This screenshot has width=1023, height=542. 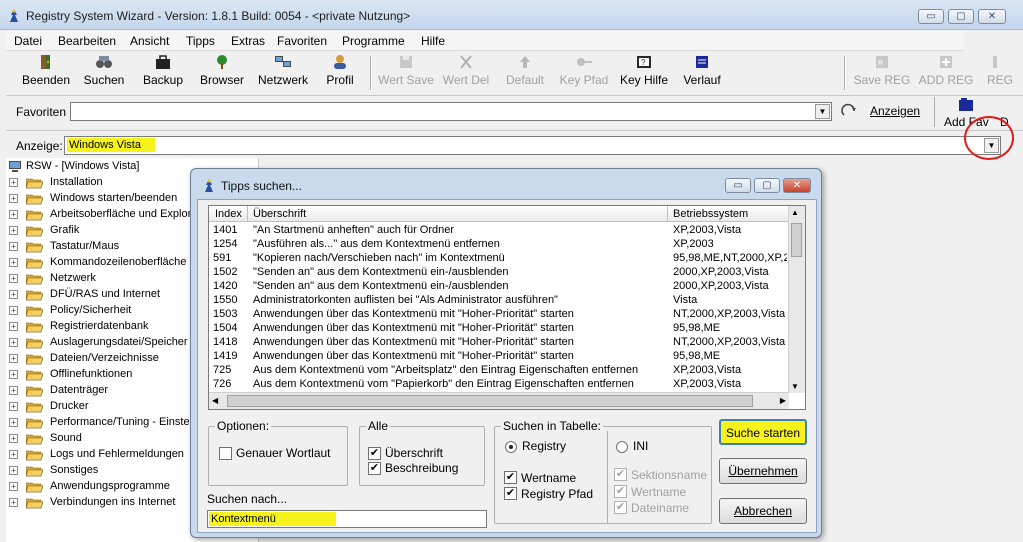 I want to click on menu-extras: Extras, so click(x=248, y=41).